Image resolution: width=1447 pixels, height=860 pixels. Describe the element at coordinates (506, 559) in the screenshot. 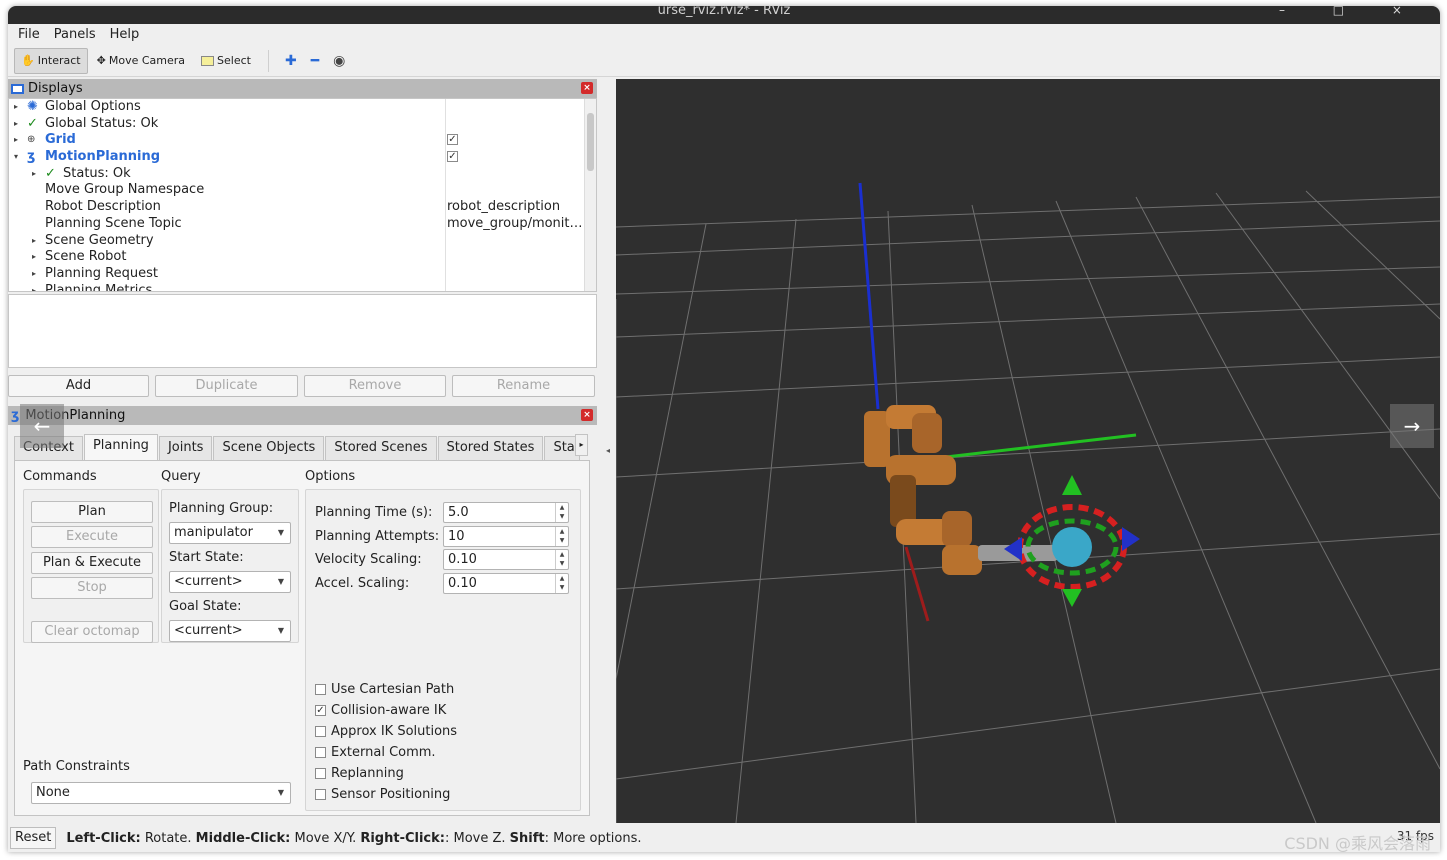

I see `velocity-scaling-input: 0.10 ▲ ▼` at that location.